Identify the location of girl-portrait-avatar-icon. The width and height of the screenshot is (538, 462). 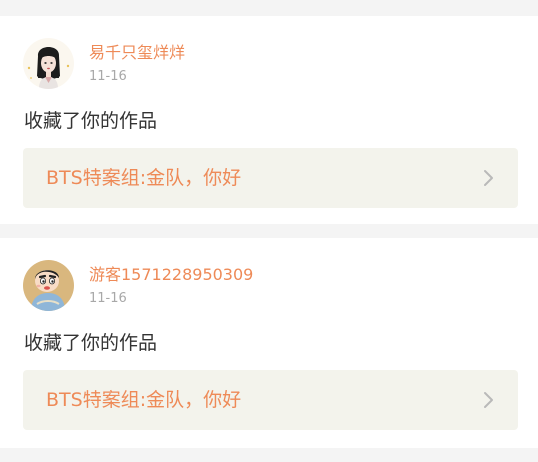
(48, 63).